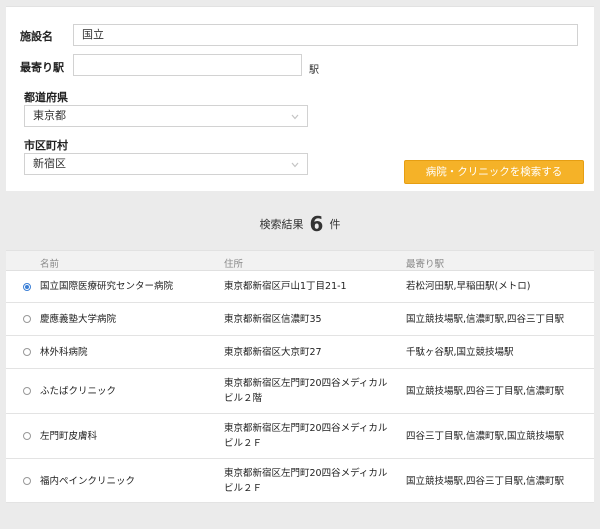 The image size is (600, 529). I want to click on row-name: 福内ペインクリニック, so click(88, 481).